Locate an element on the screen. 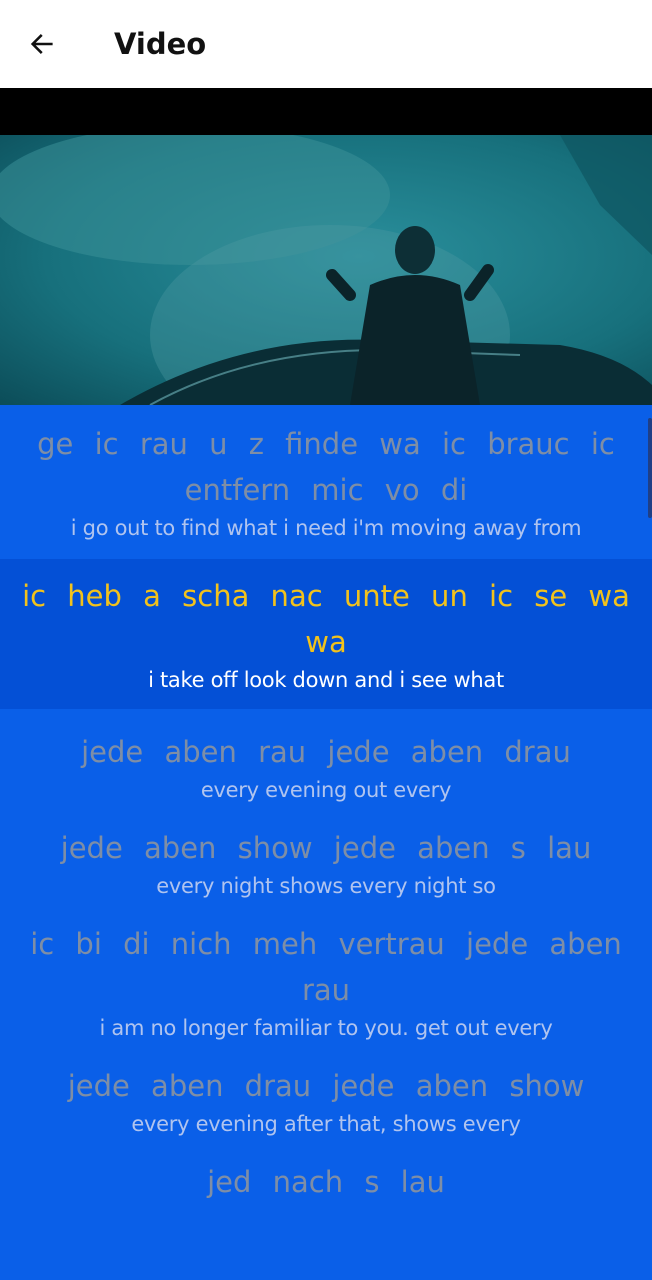 This screenshot has width=652, height=1280. lyric-translation: every evening after that, shows every is located at coordinates (326, 1124).